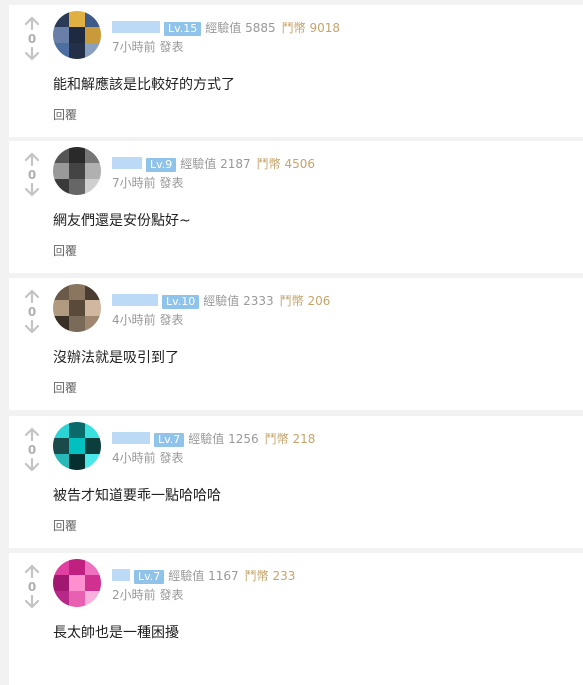 This screenshot has width=583, height=685. I want to click on experience-points: 經驗值 1256, so click(223, 439).